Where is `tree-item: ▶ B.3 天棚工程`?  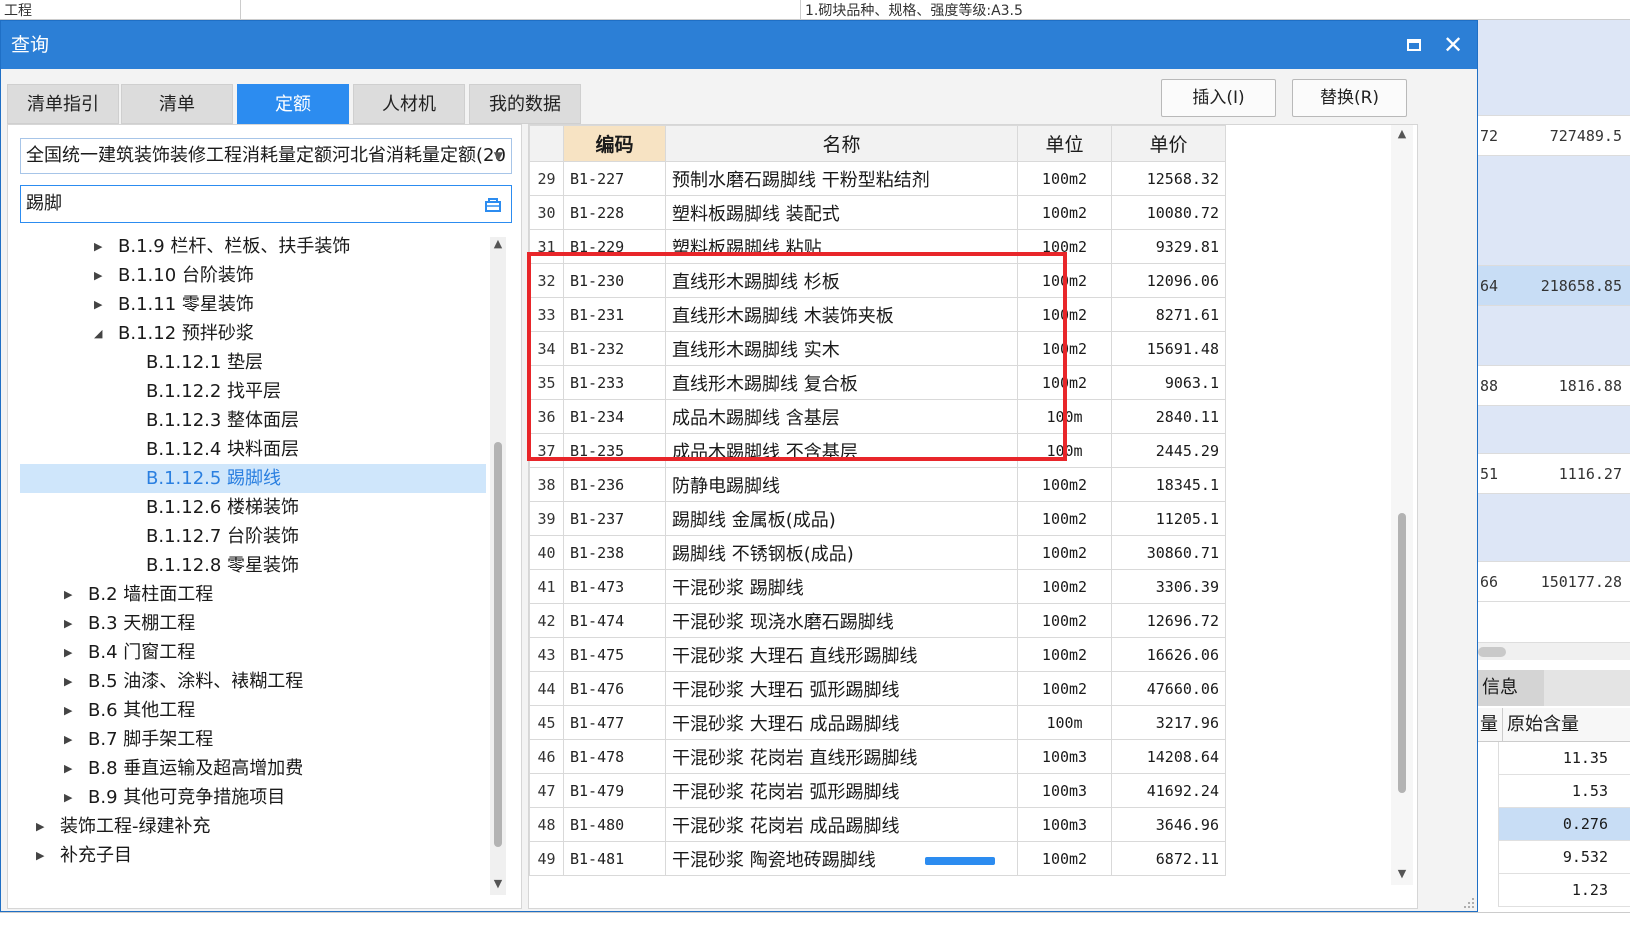 tree-item: ▶ B.3 天棚工程 is located at coordinates (253, 623).